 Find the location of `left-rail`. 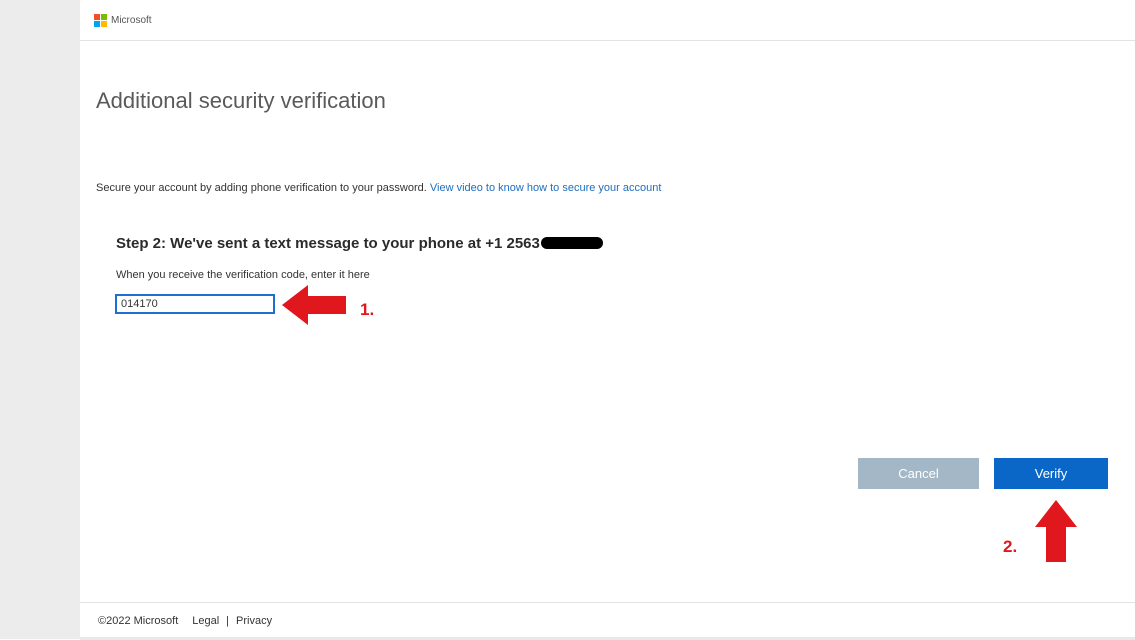

left-rail is located at coordinates (40, 319).